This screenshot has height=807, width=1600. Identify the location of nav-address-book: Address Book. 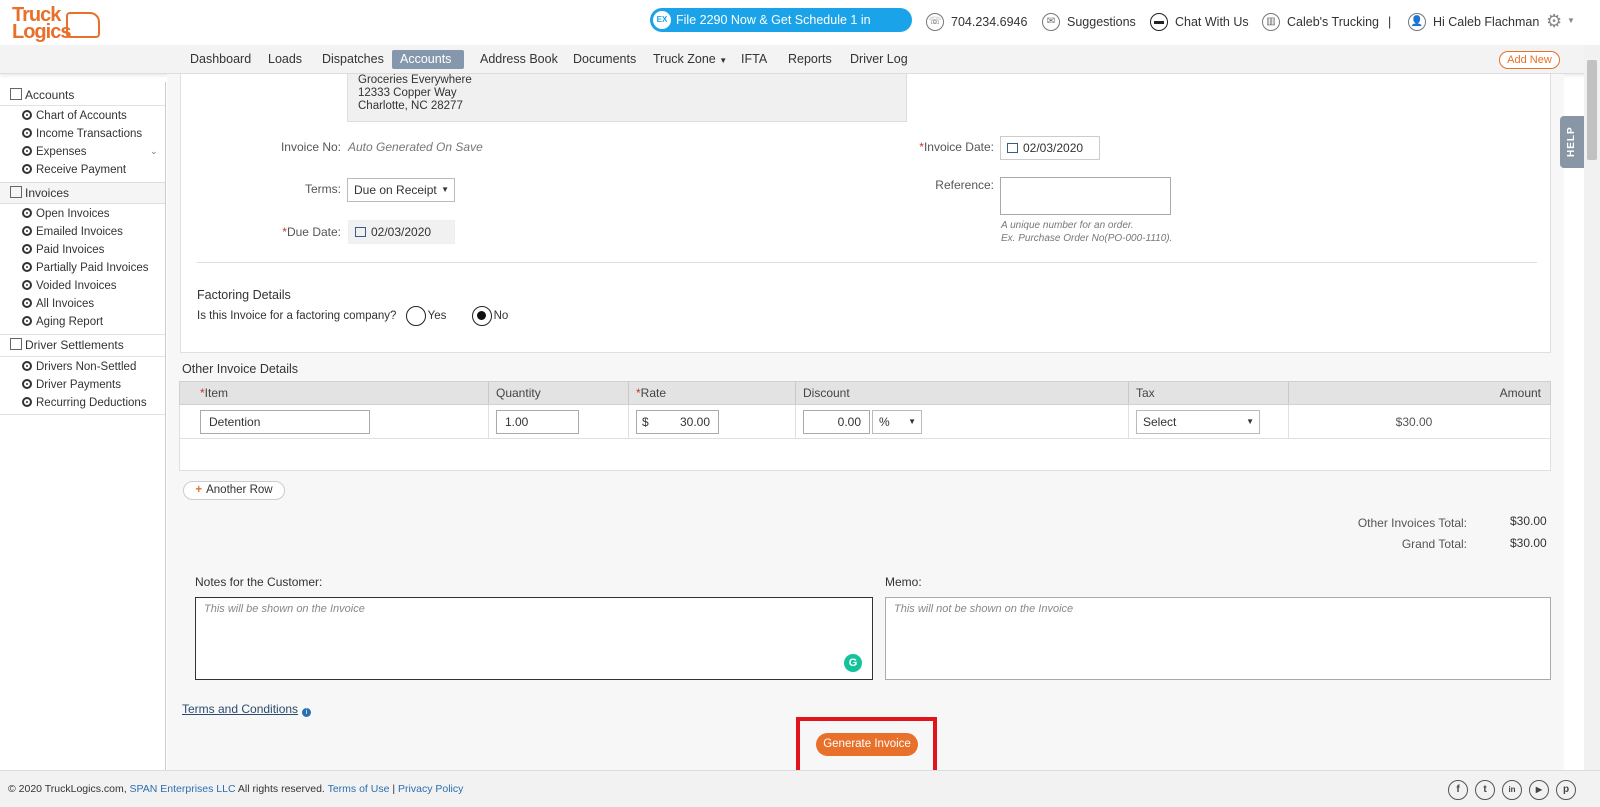
(519, 59).